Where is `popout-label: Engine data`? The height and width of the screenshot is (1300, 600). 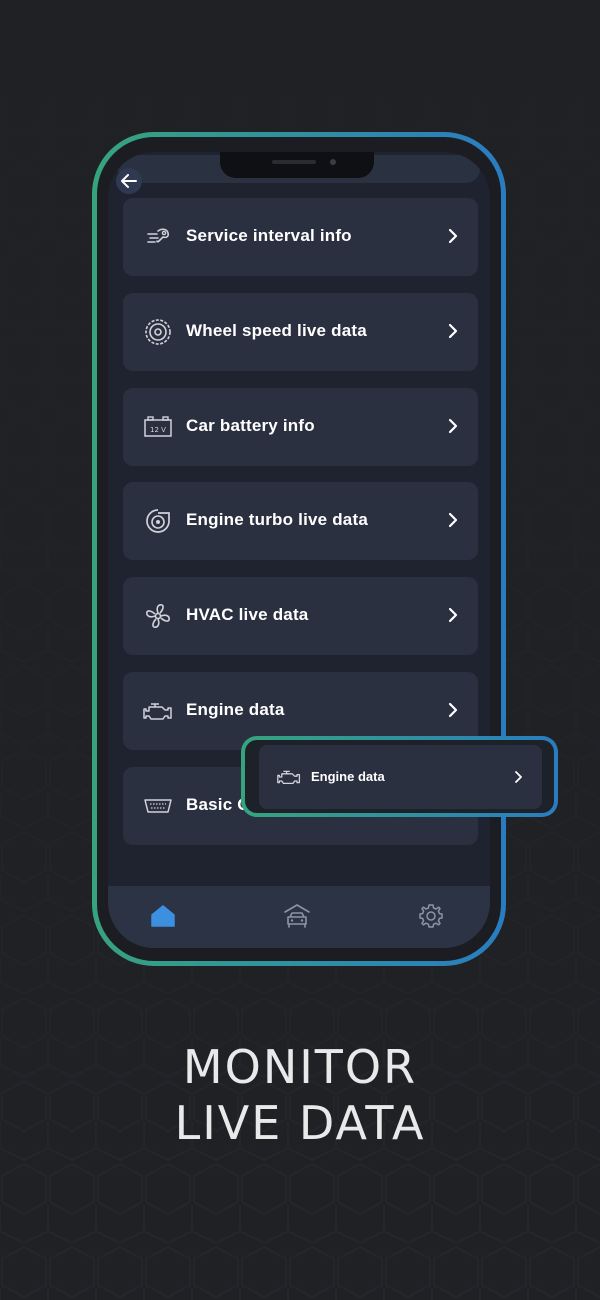 popout-label: Engine data is located at coordinates (348, 776).